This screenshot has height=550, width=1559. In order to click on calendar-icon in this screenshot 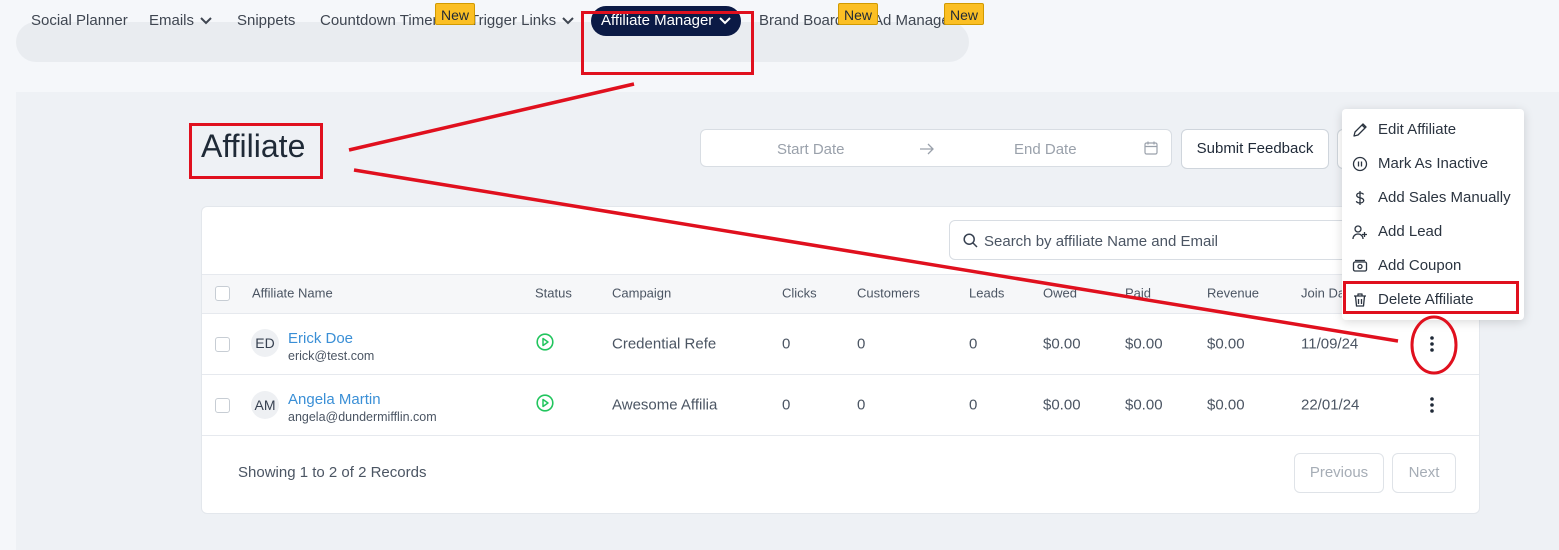, I will do `click(1151, 148)`.